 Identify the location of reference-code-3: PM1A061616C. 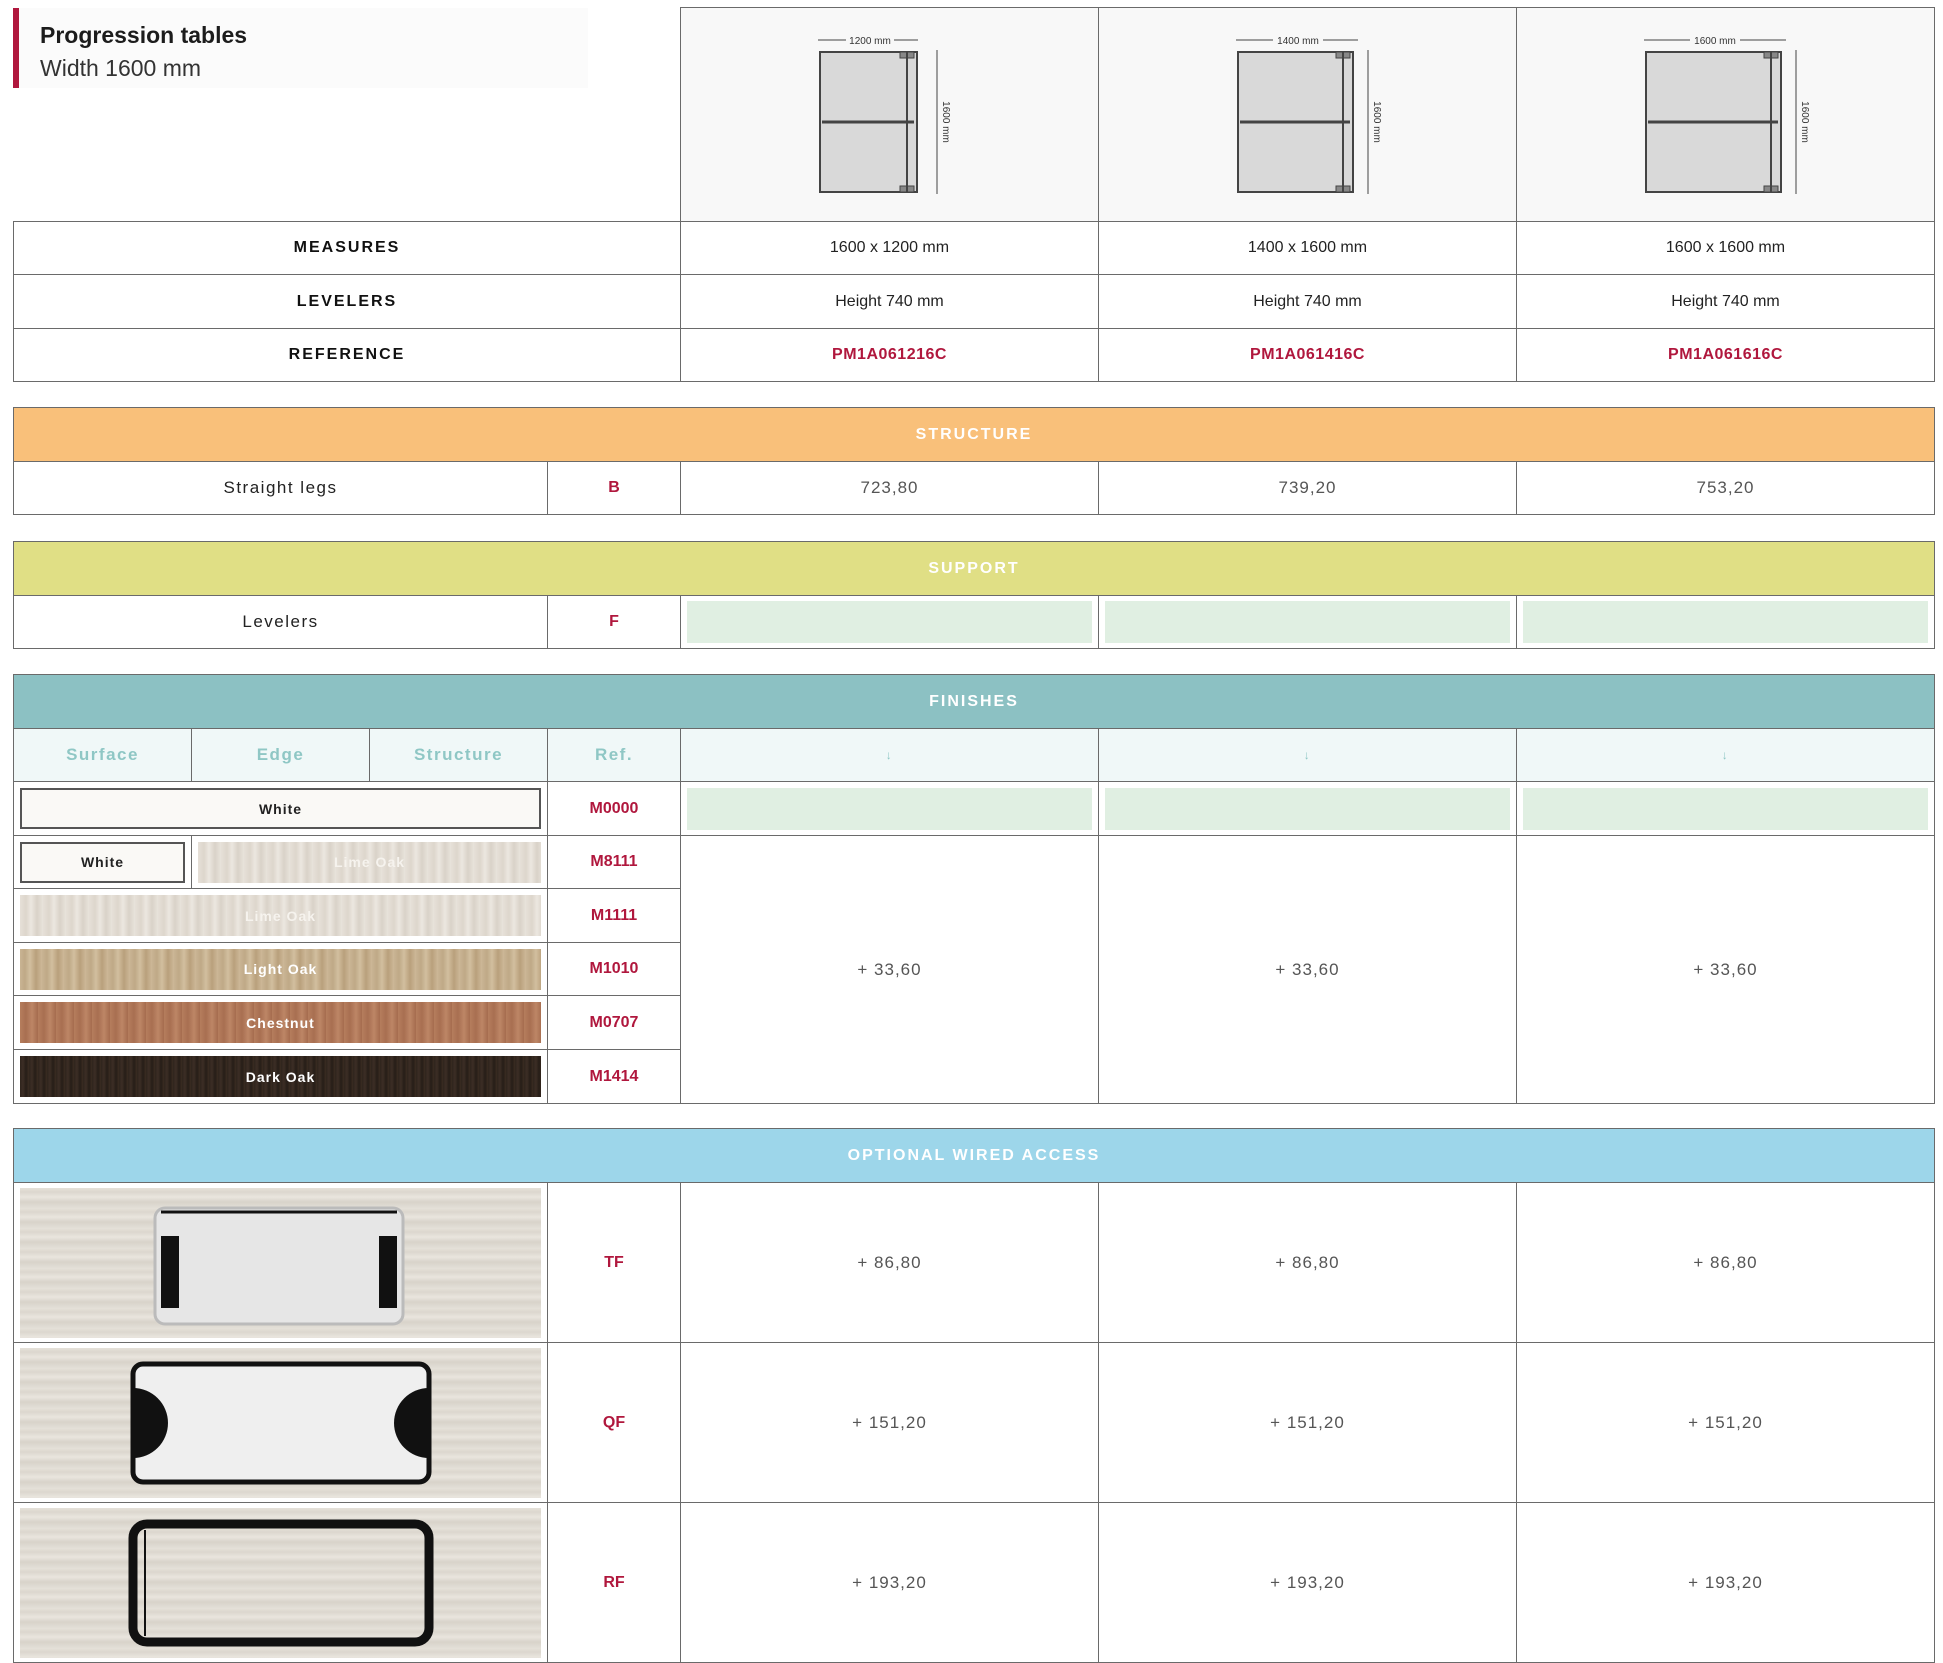
(1725, 355).